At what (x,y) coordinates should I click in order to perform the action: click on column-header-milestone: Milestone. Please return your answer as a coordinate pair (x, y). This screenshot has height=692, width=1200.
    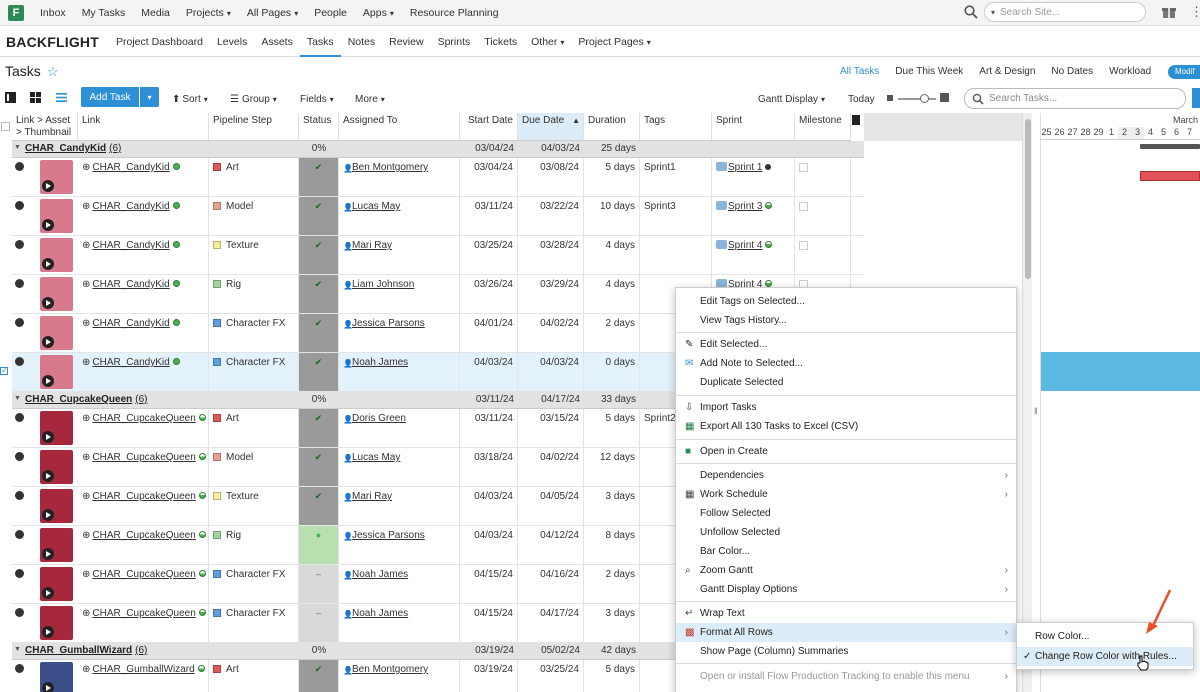
    Looking at the image, I should click on (823, 127).